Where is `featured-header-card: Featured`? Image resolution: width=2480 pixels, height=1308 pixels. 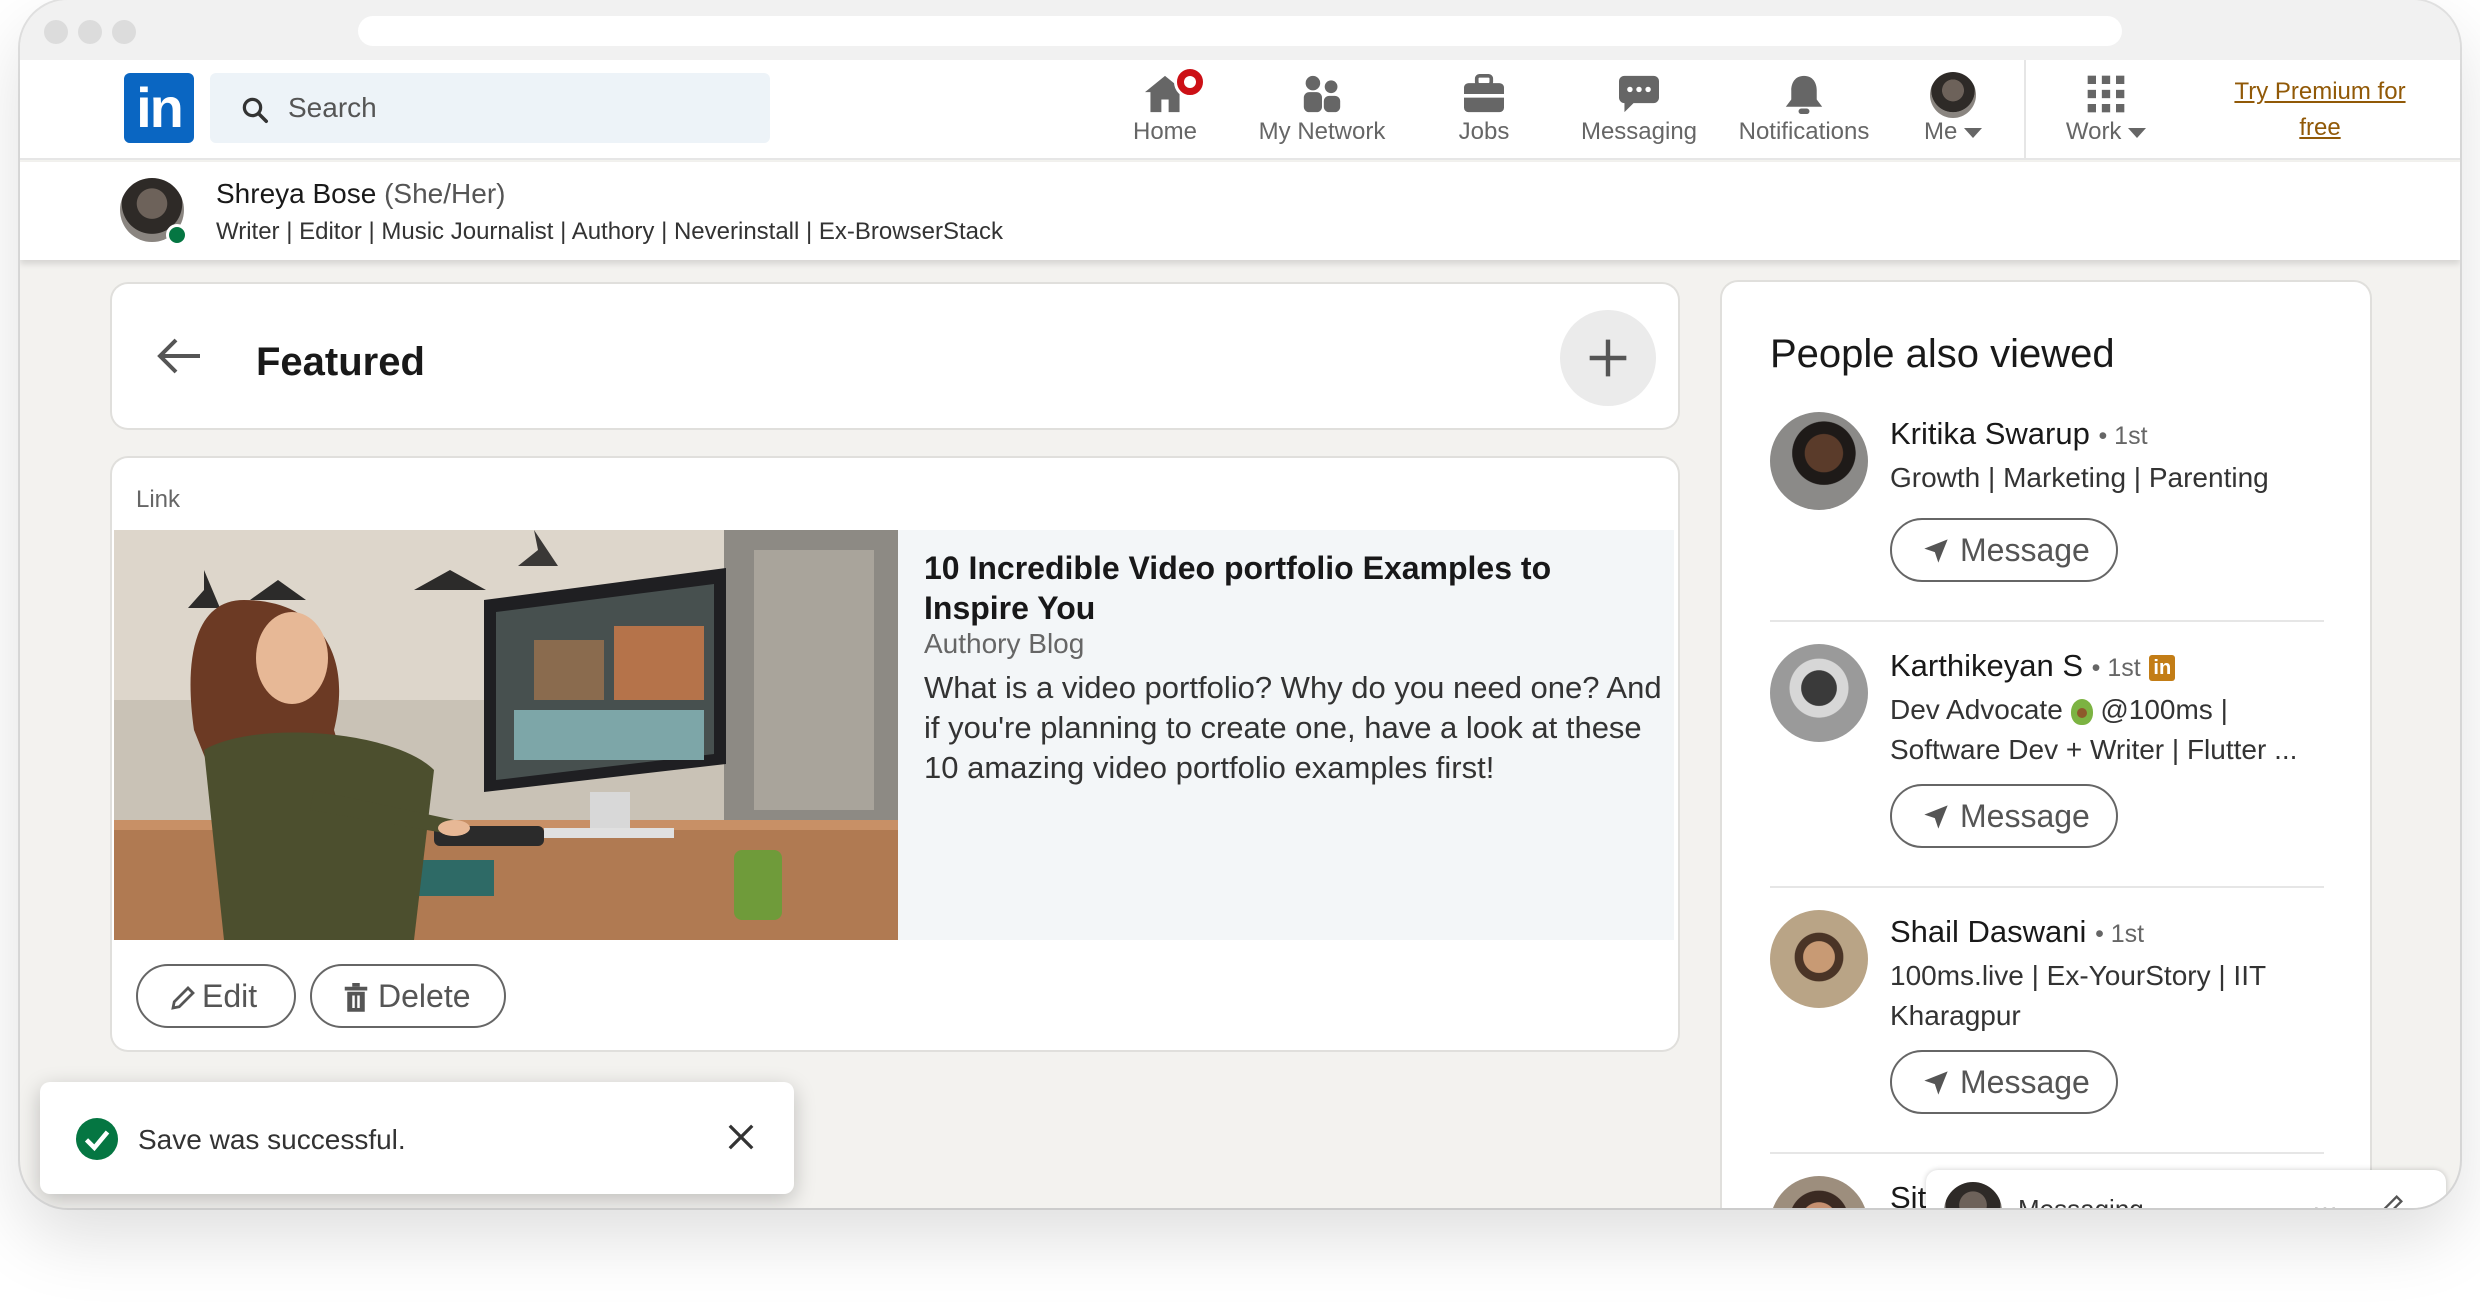 featured-header-card: Featured is located at coordinates (895, 356).